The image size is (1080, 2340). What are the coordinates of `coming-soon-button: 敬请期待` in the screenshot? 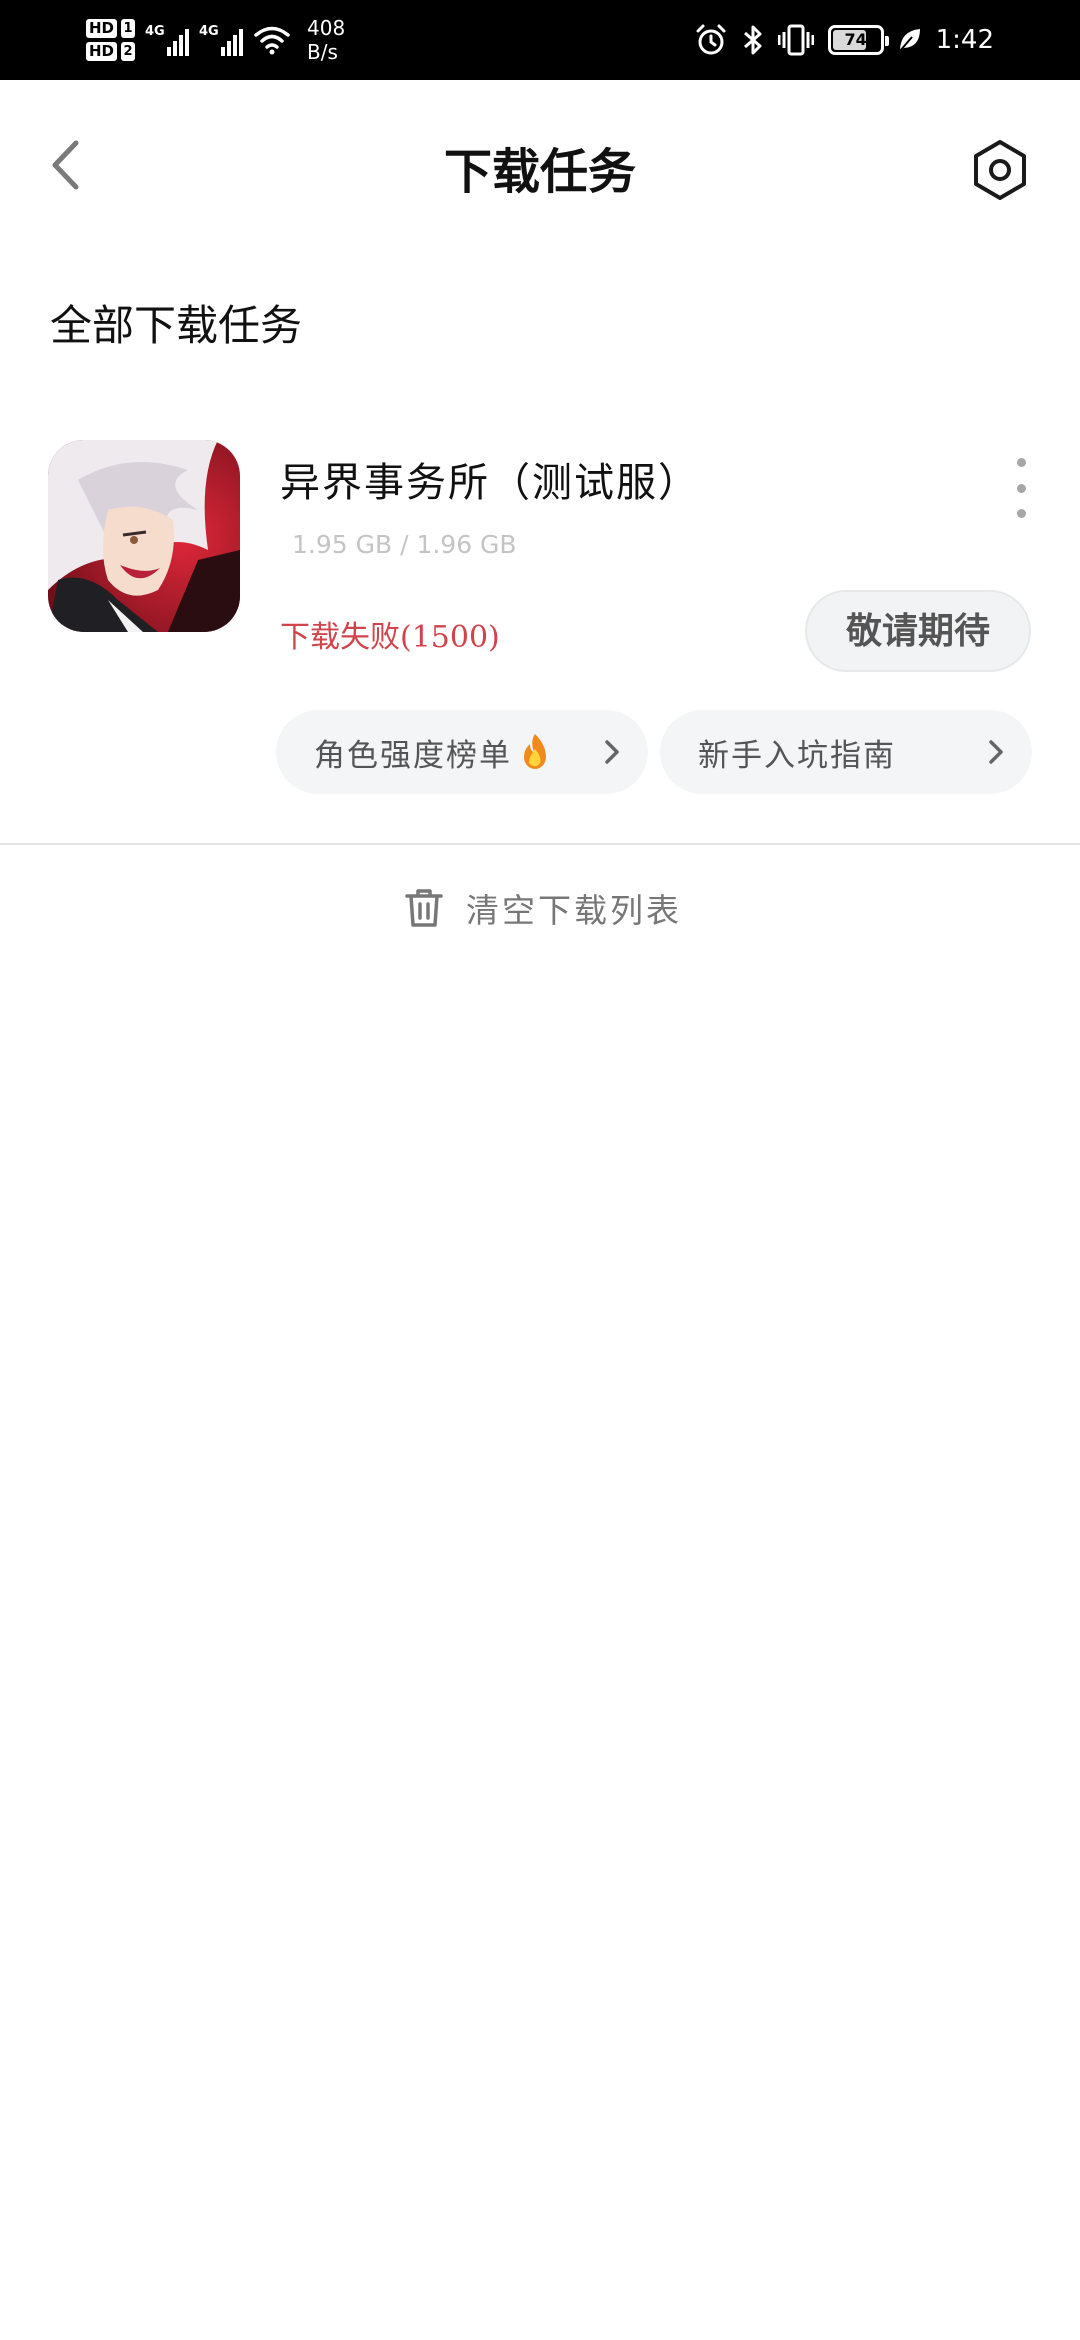 It's located at (918, 631).